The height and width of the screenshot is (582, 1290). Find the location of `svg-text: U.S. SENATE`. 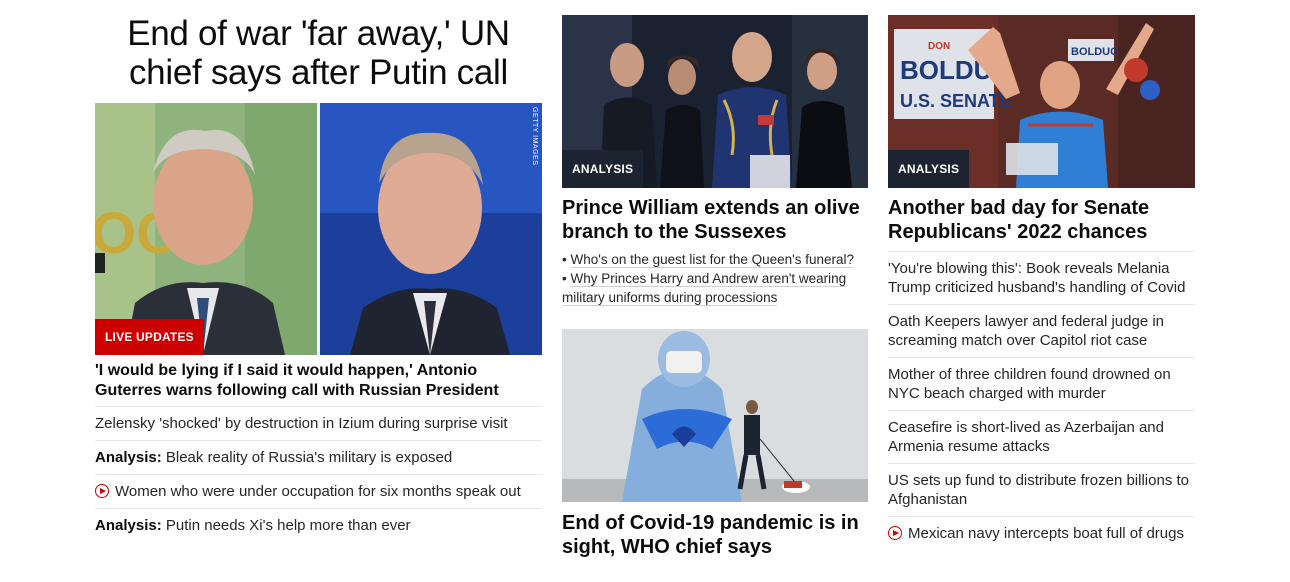

svg-text: U.S. SENATE is located at coordinates (956, 101).